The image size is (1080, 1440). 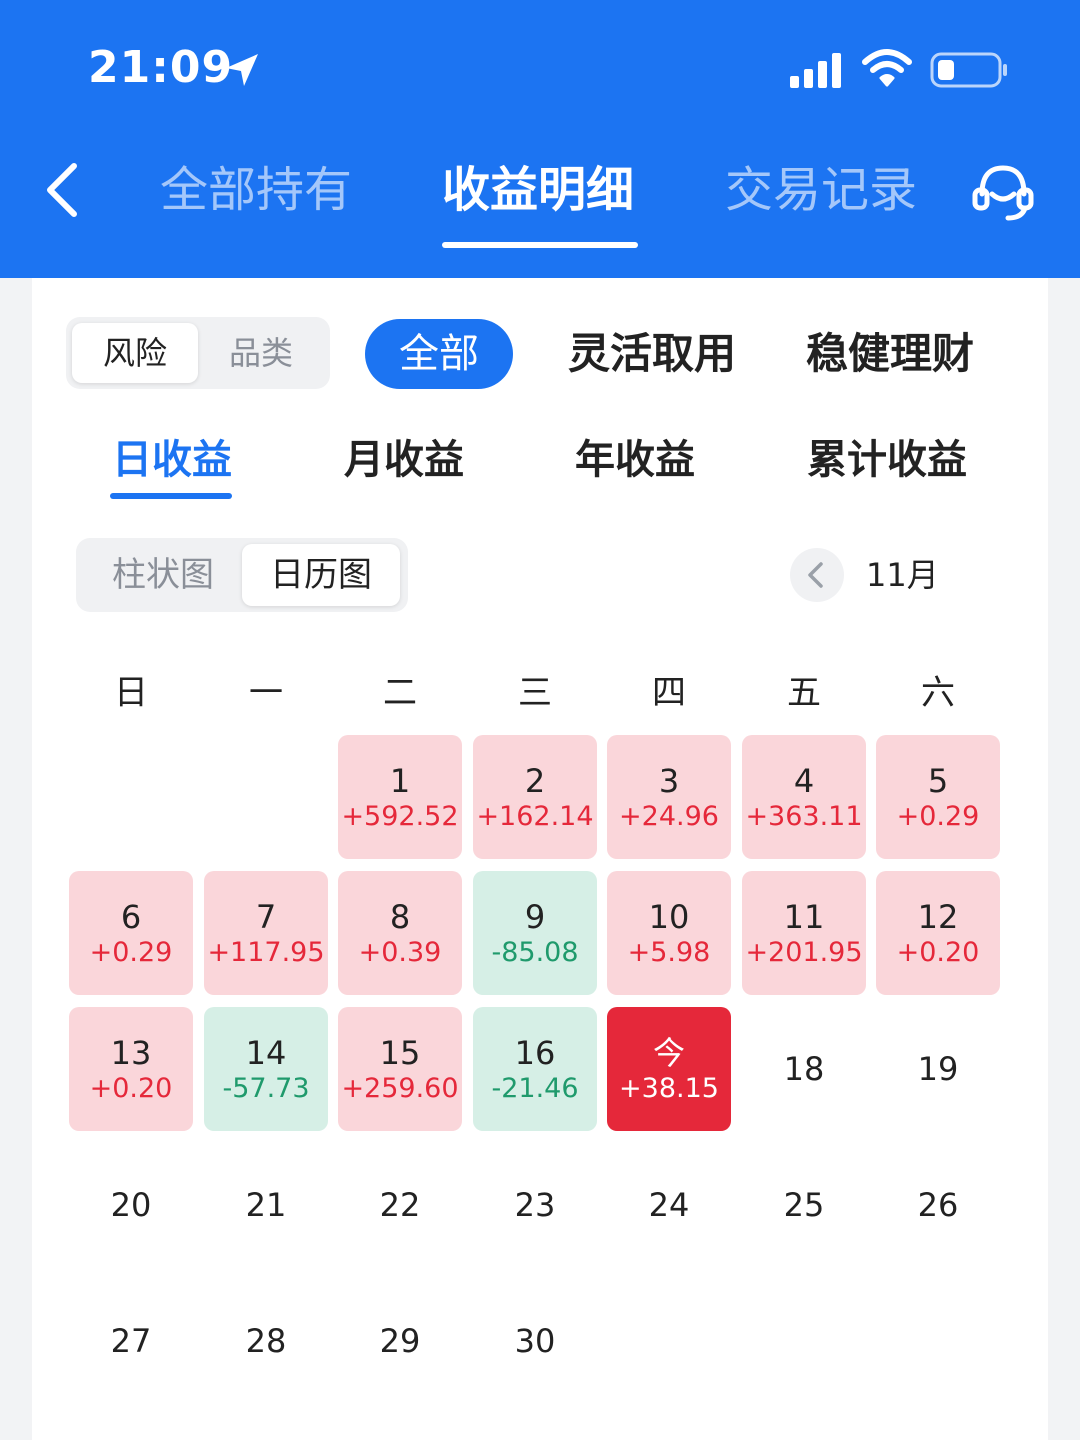 I want to click on calendar-day: 18, so click(x=804, y=1069).